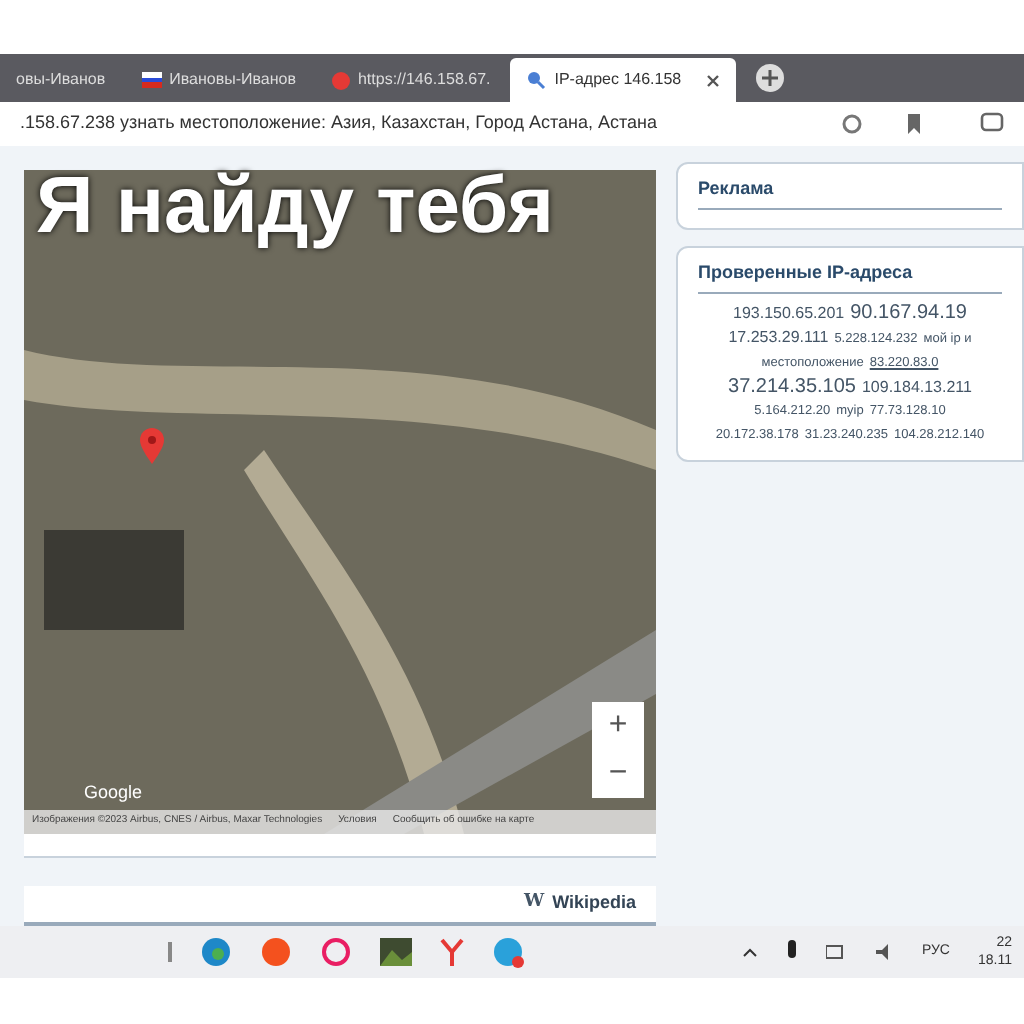 Image resolution: width=1024 pixels, height=1024 pixels. I want to click on chat-icon, so click(992, 124).